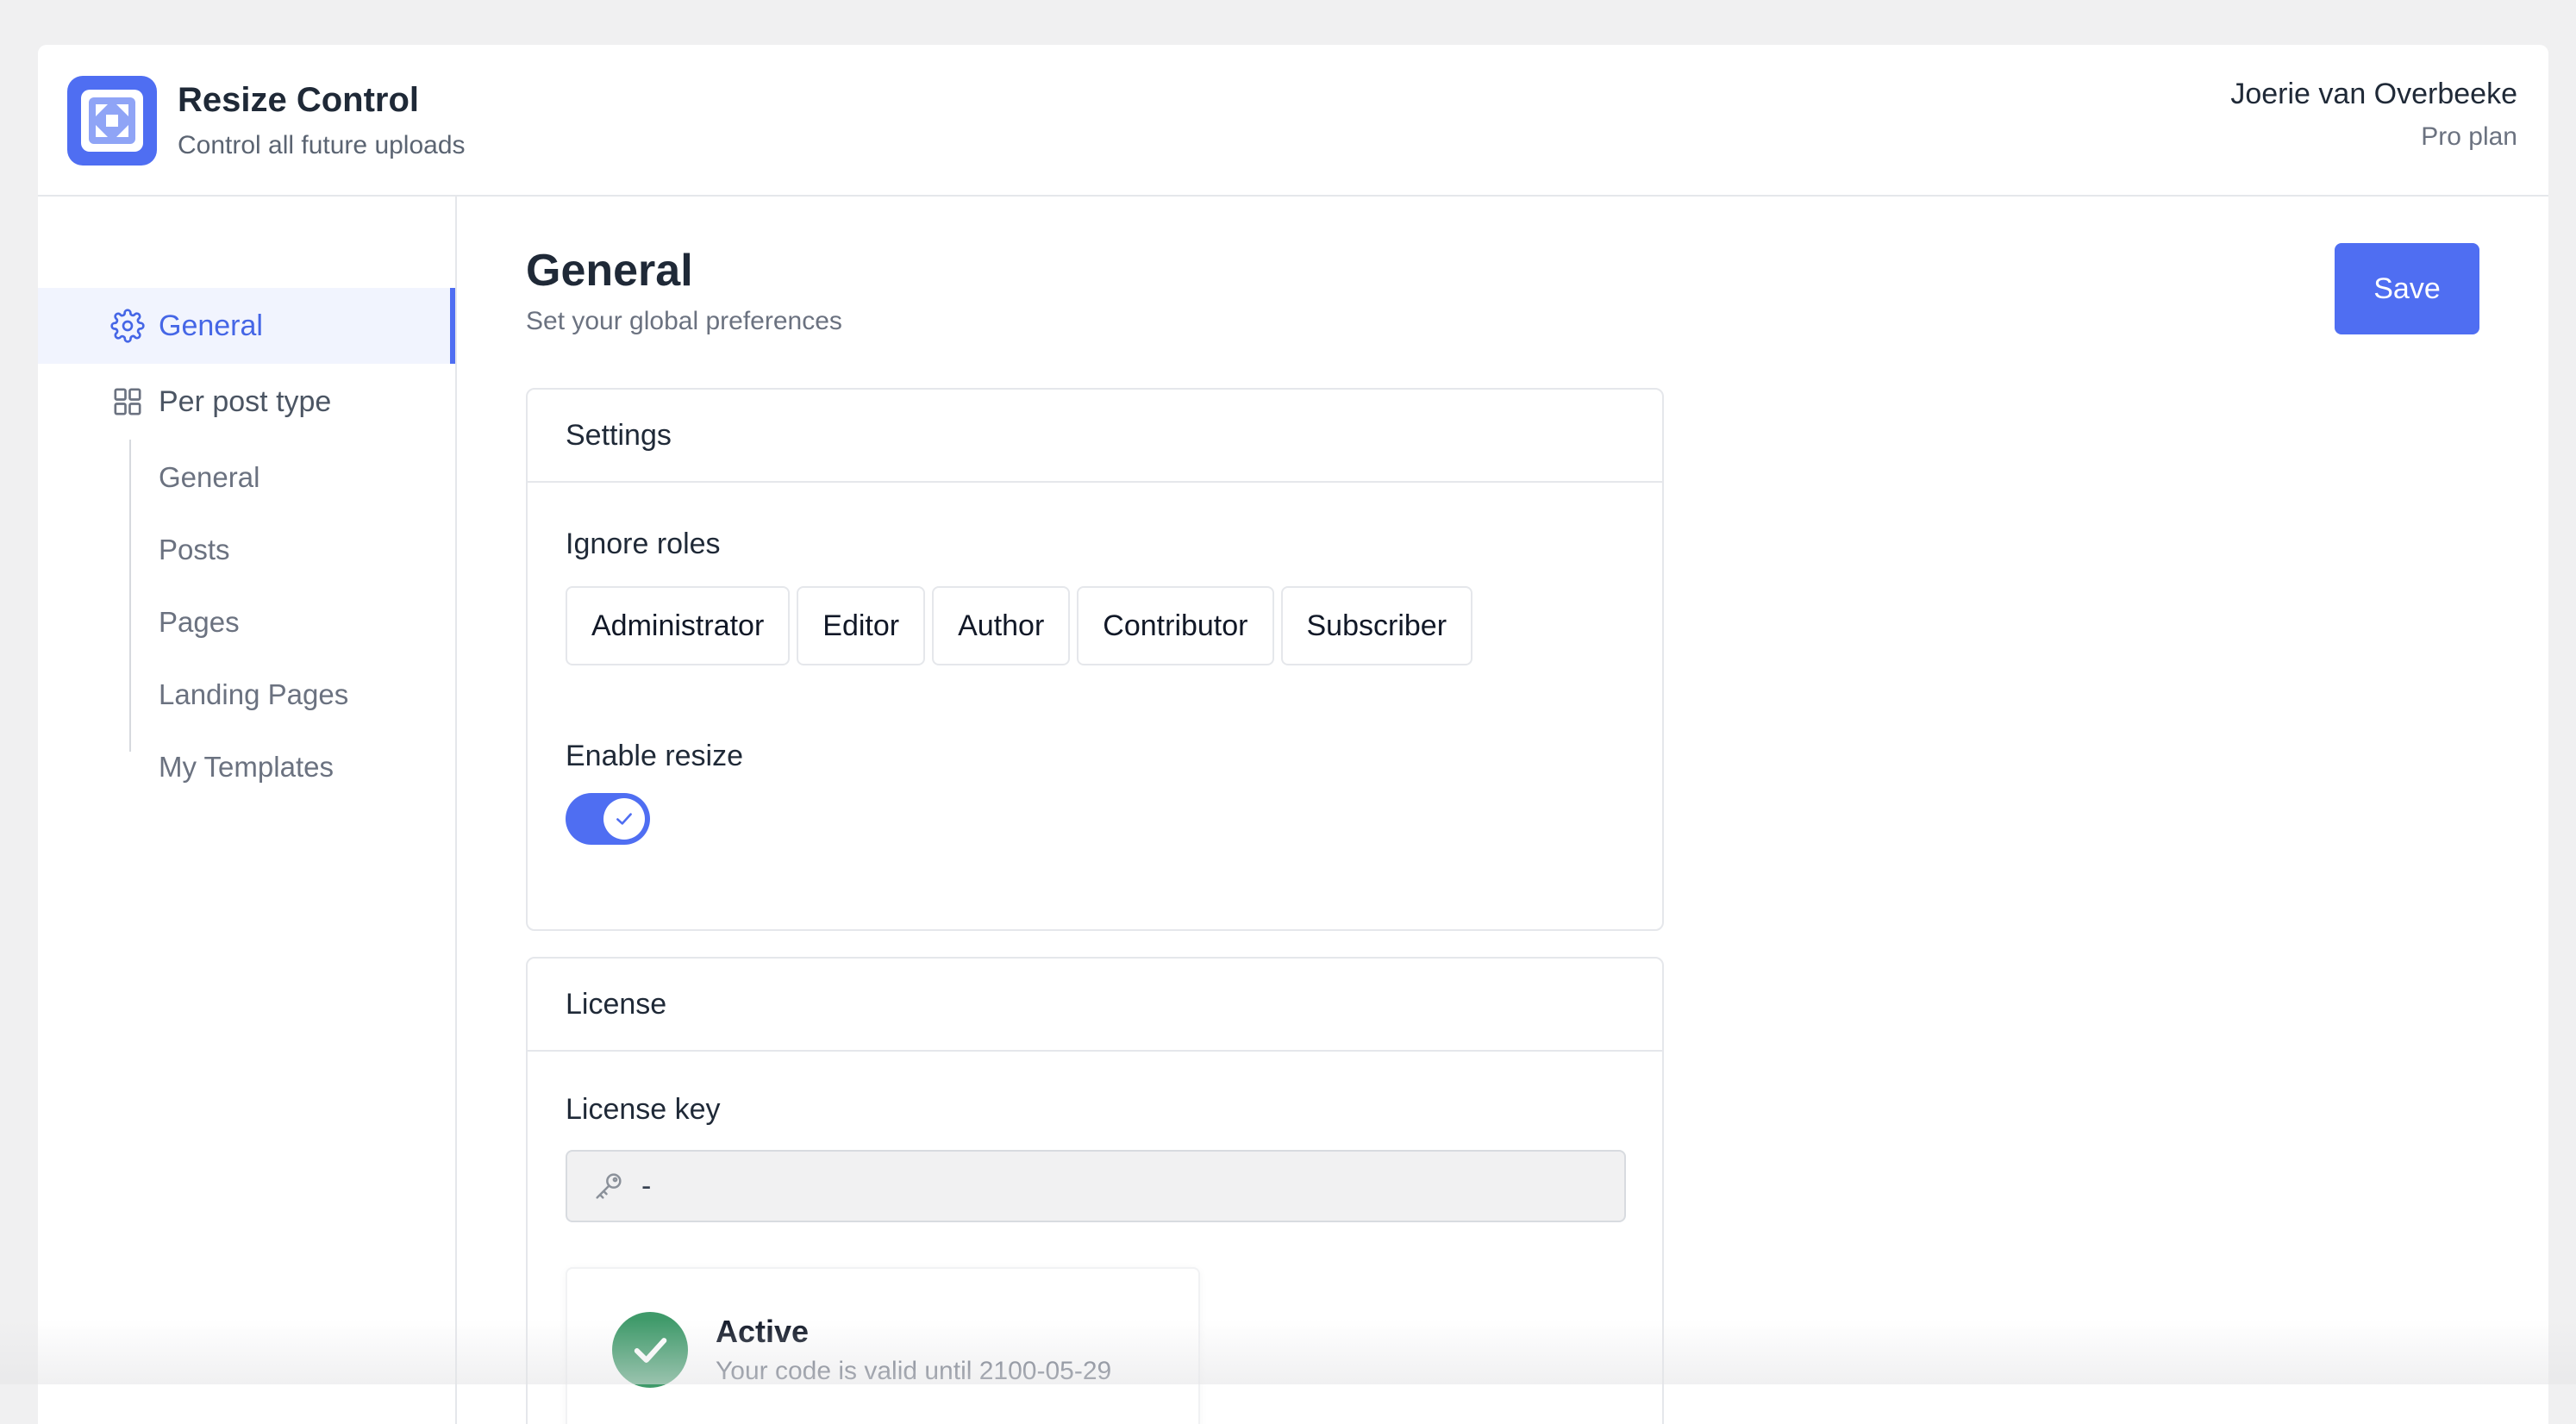 The image size is (2576, 1424). What do you see at coordinates (130, 596) in the screenshot?
I see `tree-line` at bounding box center [130, 596].